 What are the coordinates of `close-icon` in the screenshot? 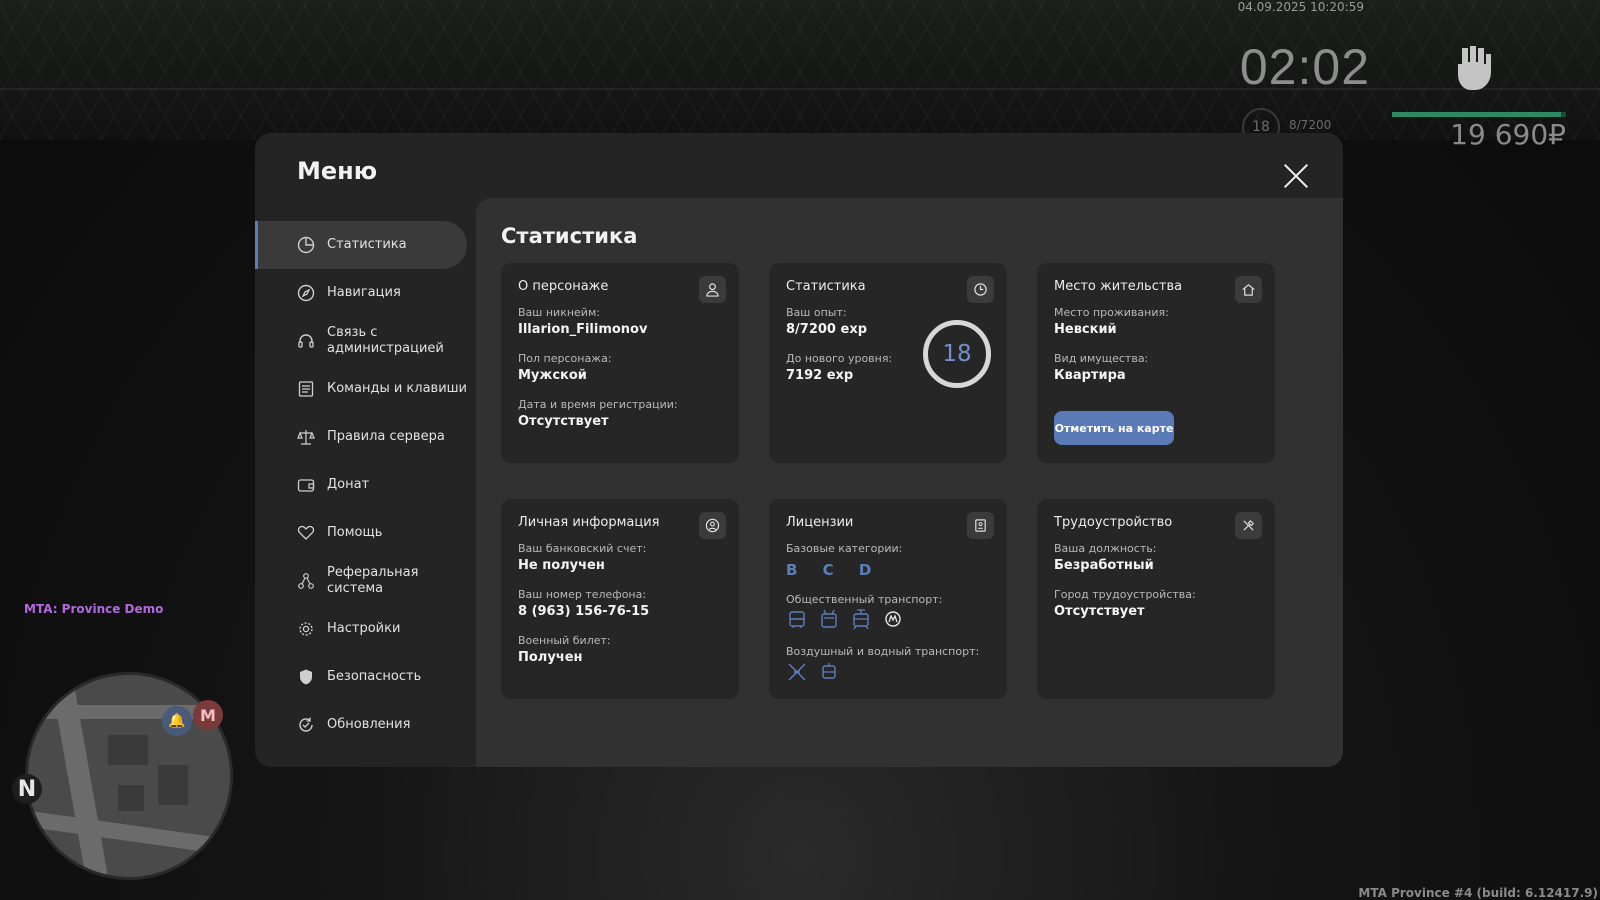 It's located at (1296, 176).